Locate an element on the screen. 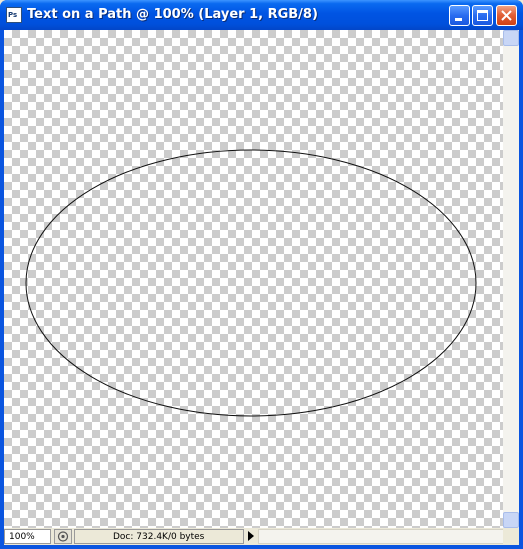 This screenshot has width=523, height=549. close-icon is located at coordinates (506, 15).